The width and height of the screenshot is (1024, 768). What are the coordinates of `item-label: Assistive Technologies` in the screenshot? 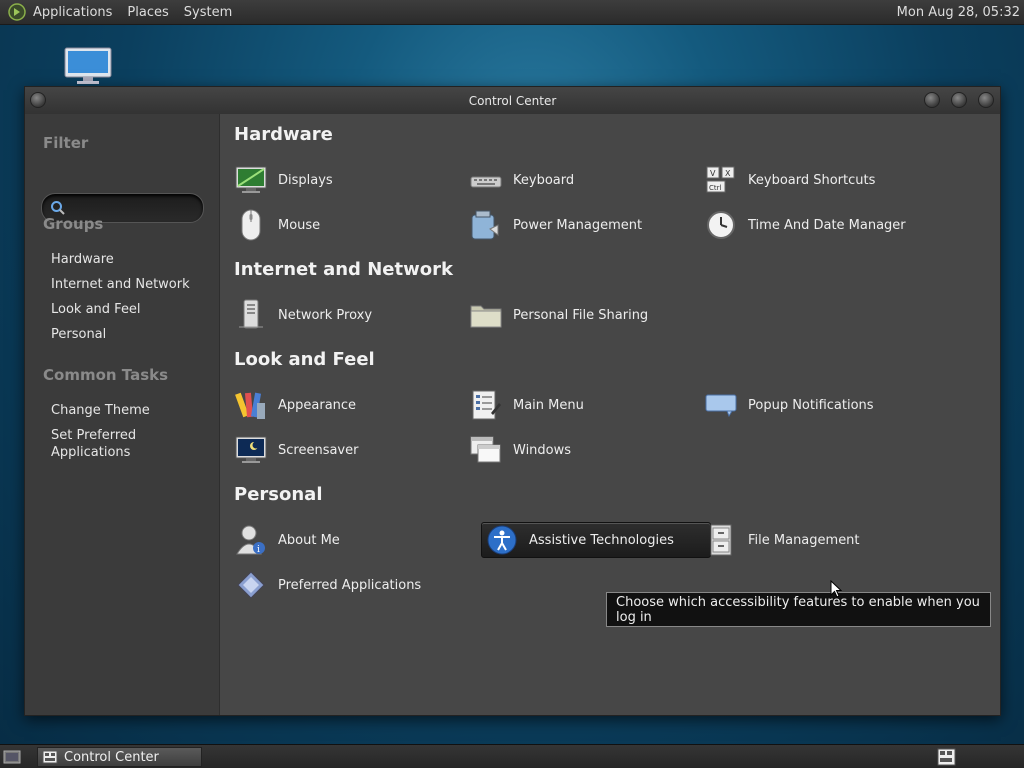 It's located at (601, 540).